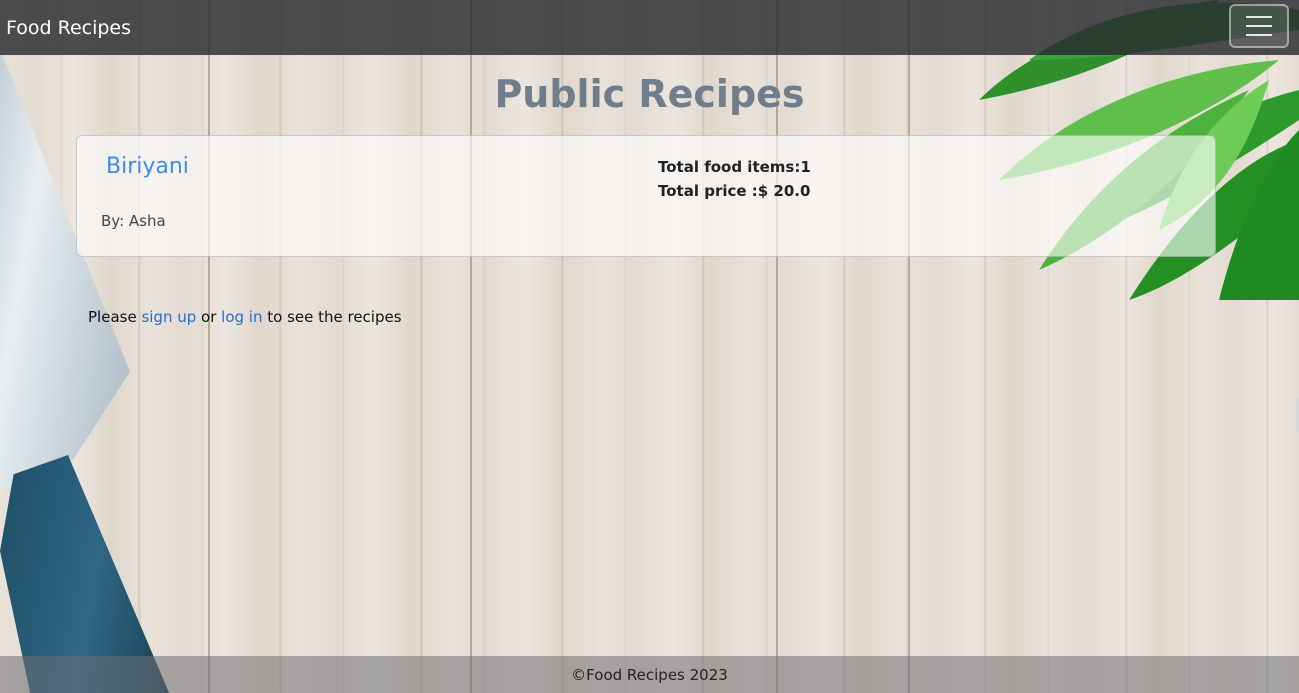 Image resolution: width=1299 pixels, height=693 pixels. I want to click on footer-text: ©Food Recipes 2023, so click(649, 674).